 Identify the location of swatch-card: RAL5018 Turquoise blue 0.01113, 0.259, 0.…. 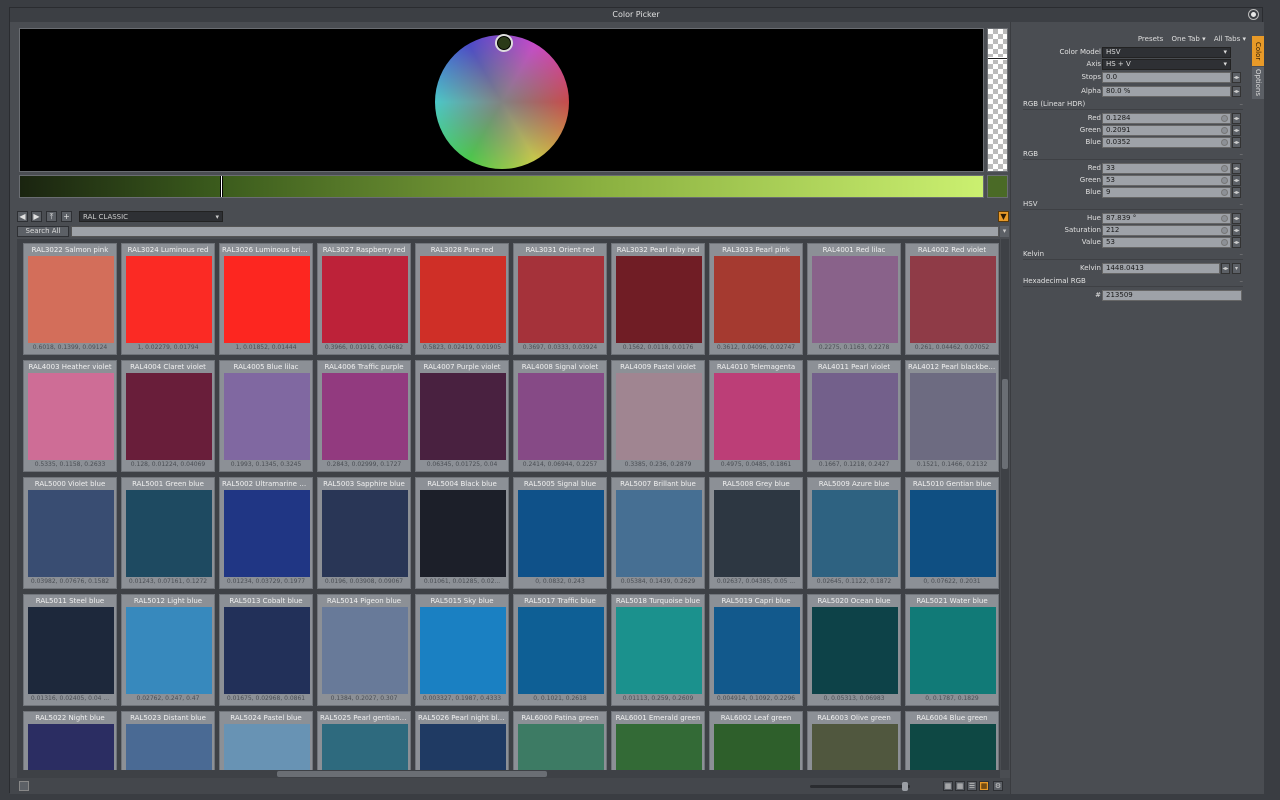
(658, 650).